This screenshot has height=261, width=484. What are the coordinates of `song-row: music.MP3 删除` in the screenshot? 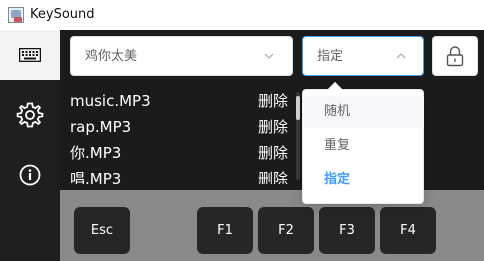 It's located at (185, 101).